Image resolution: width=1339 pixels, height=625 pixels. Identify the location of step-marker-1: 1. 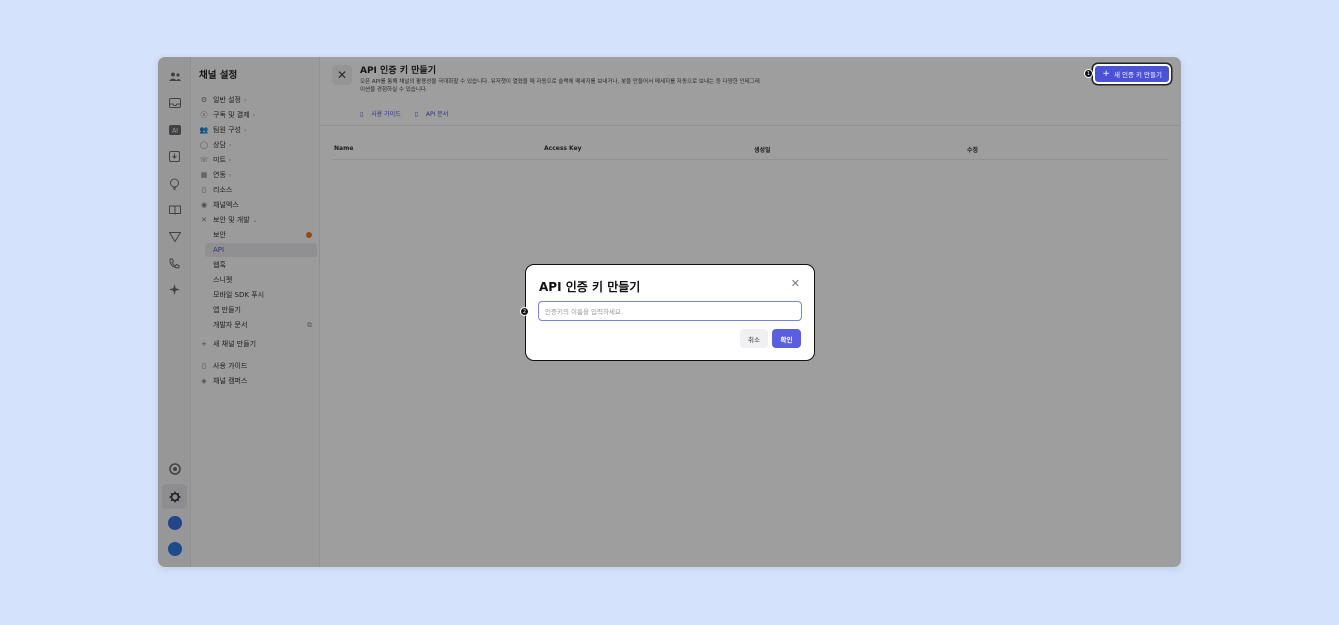
(1088, 73).